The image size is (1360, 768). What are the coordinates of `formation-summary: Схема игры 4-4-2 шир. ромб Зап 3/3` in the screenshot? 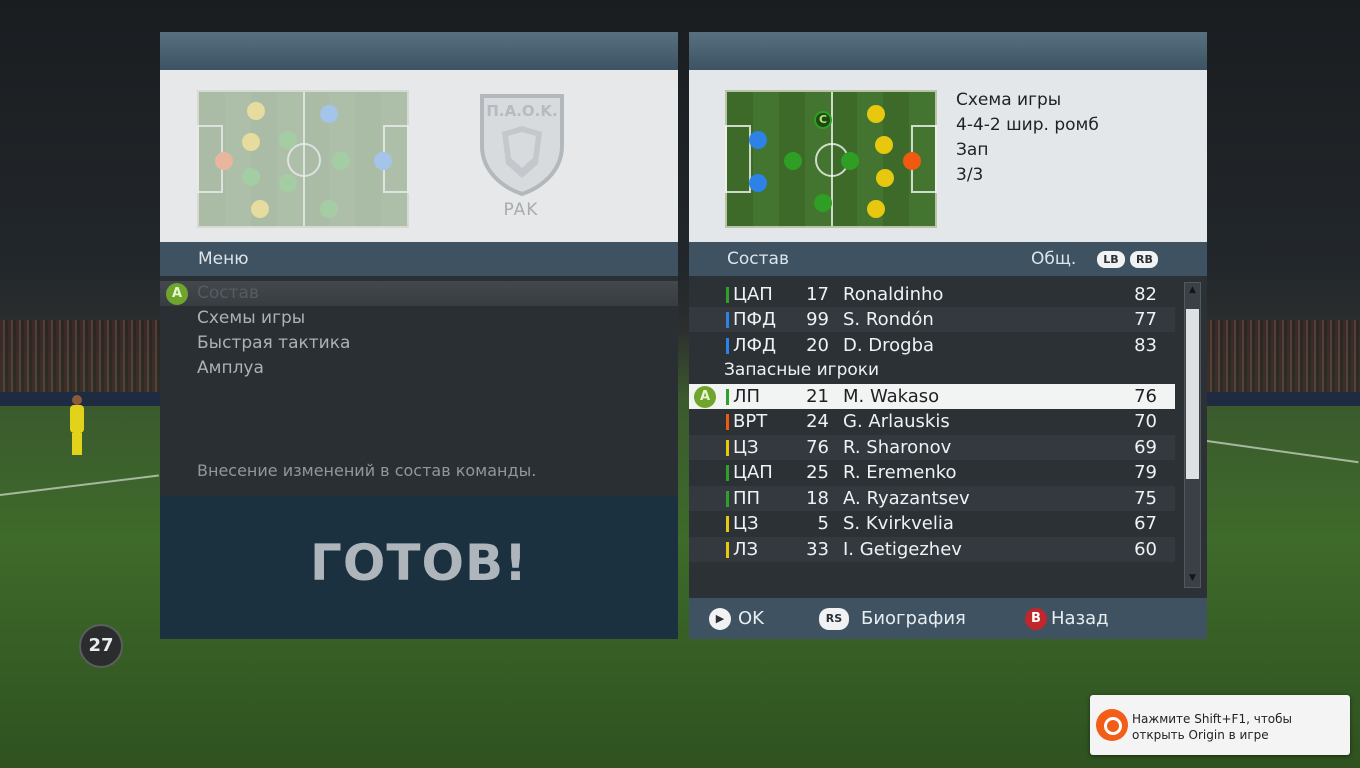 It's located at (1027, 138).